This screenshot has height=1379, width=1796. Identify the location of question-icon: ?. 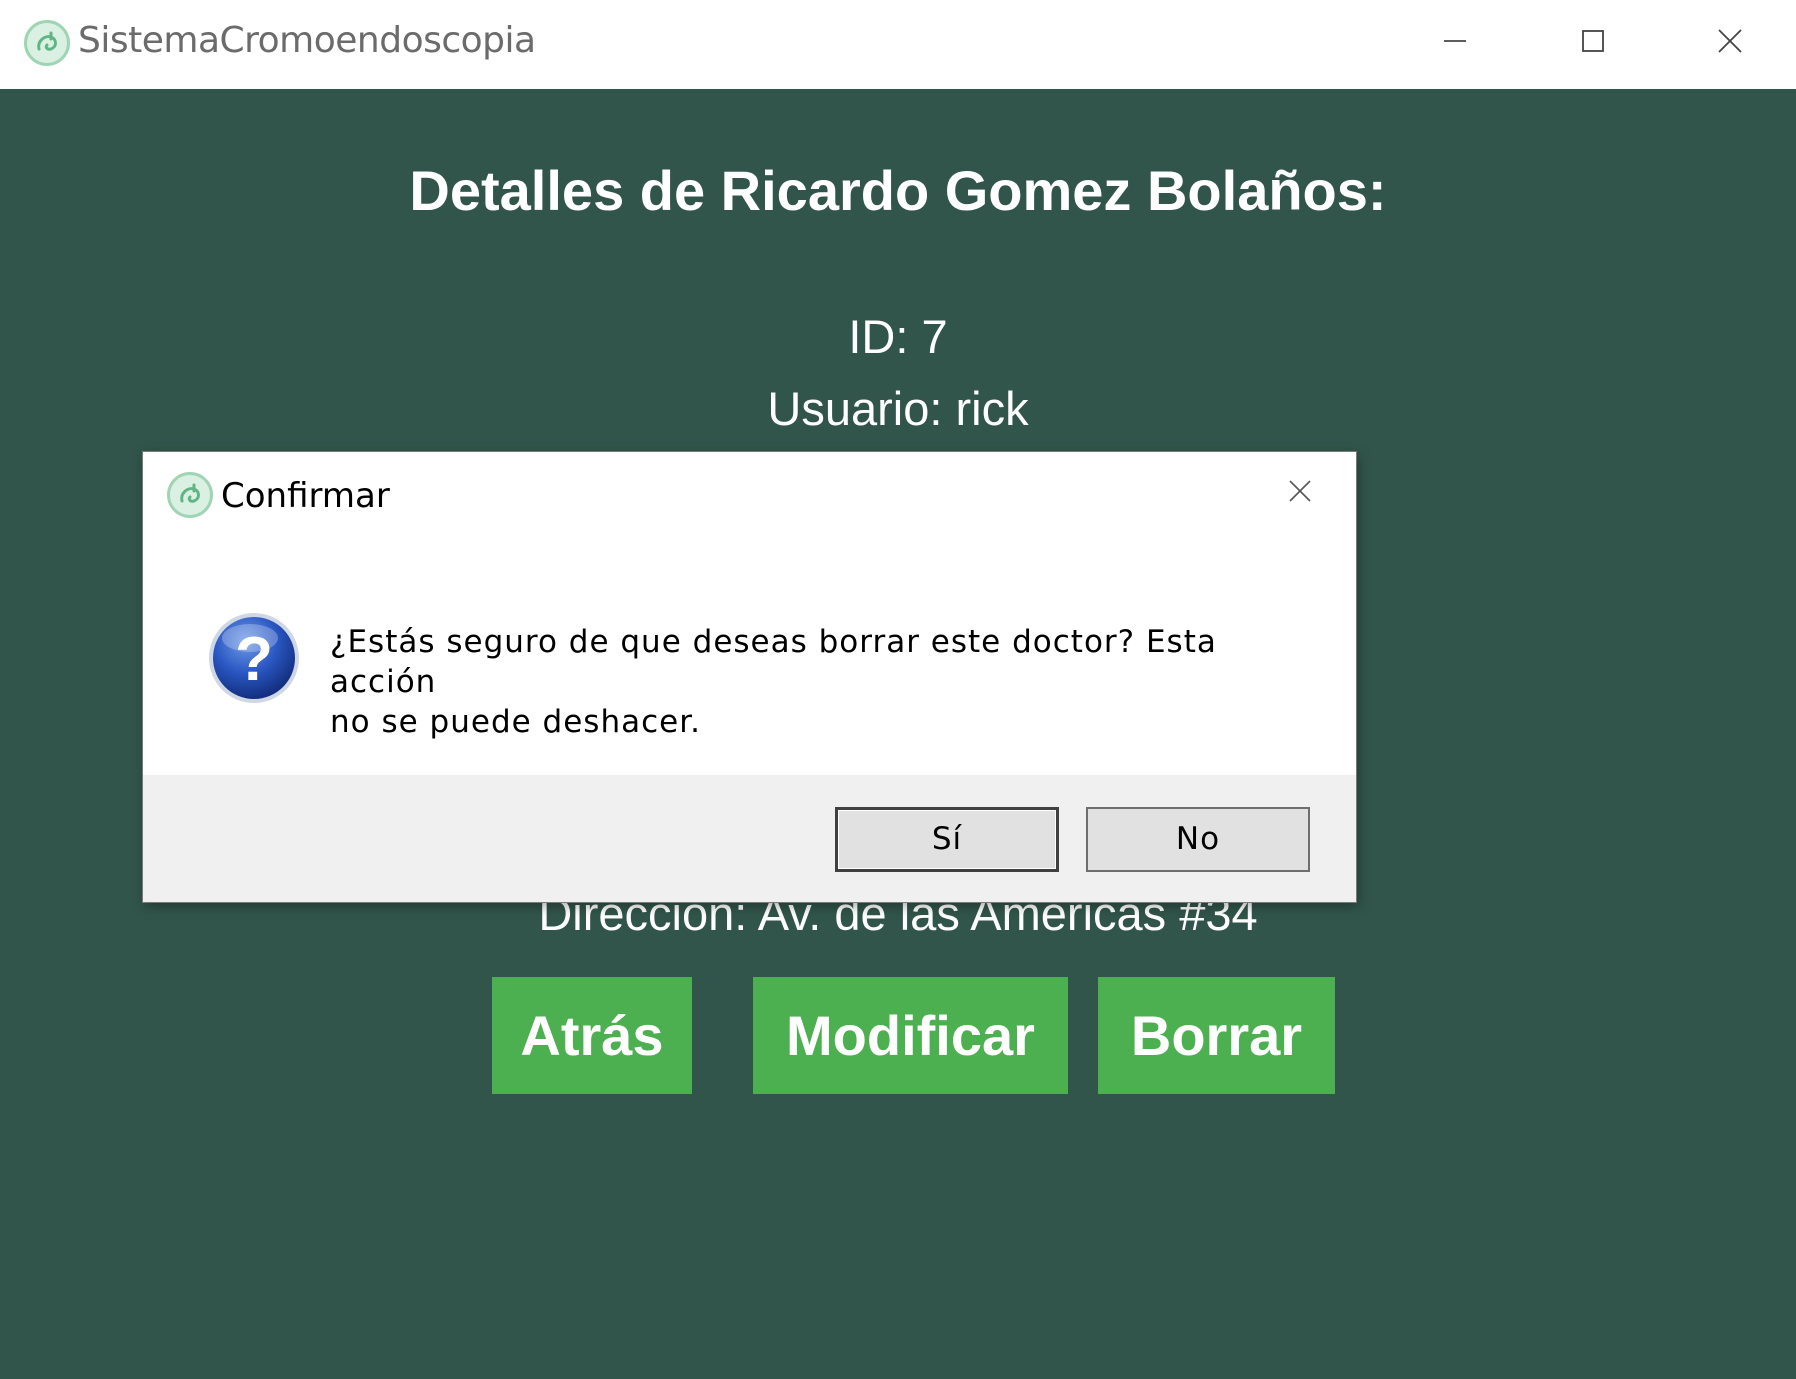
(254, 658).